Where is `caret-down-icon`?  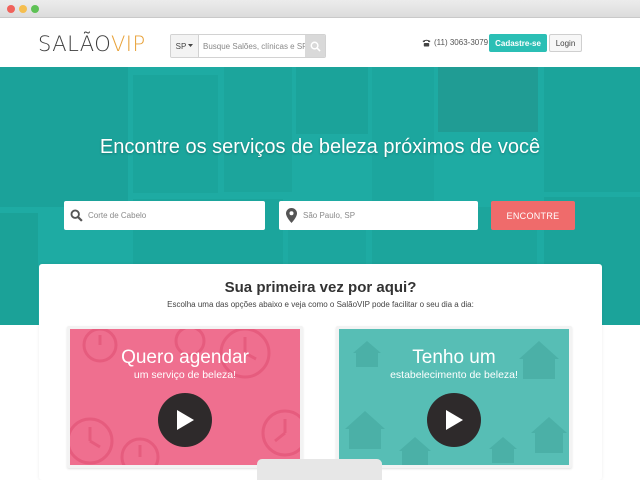 caret-down-icon is located at coordinates (191, 45).